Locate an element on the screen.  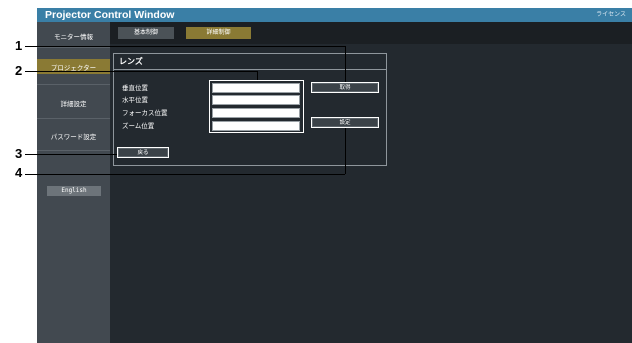
zoom-position-label: ズーム位置 is located at coordinates (138, 126).